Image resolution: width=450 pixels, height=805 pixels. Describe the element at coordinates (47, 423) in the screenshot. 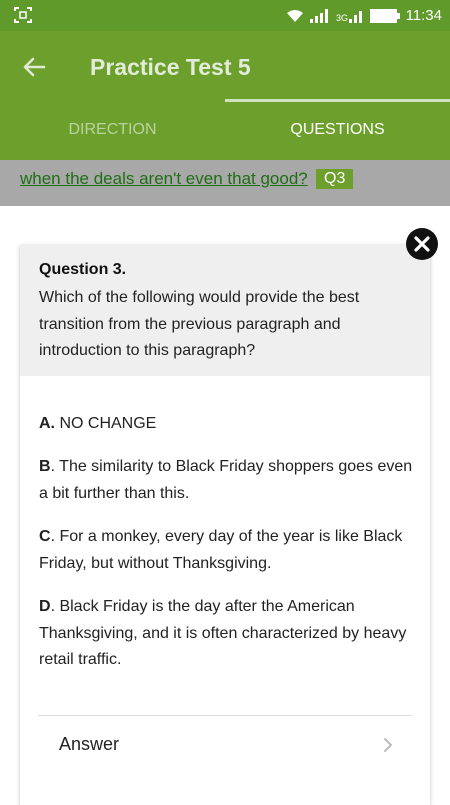

I see `option-letter: A.` at that location.